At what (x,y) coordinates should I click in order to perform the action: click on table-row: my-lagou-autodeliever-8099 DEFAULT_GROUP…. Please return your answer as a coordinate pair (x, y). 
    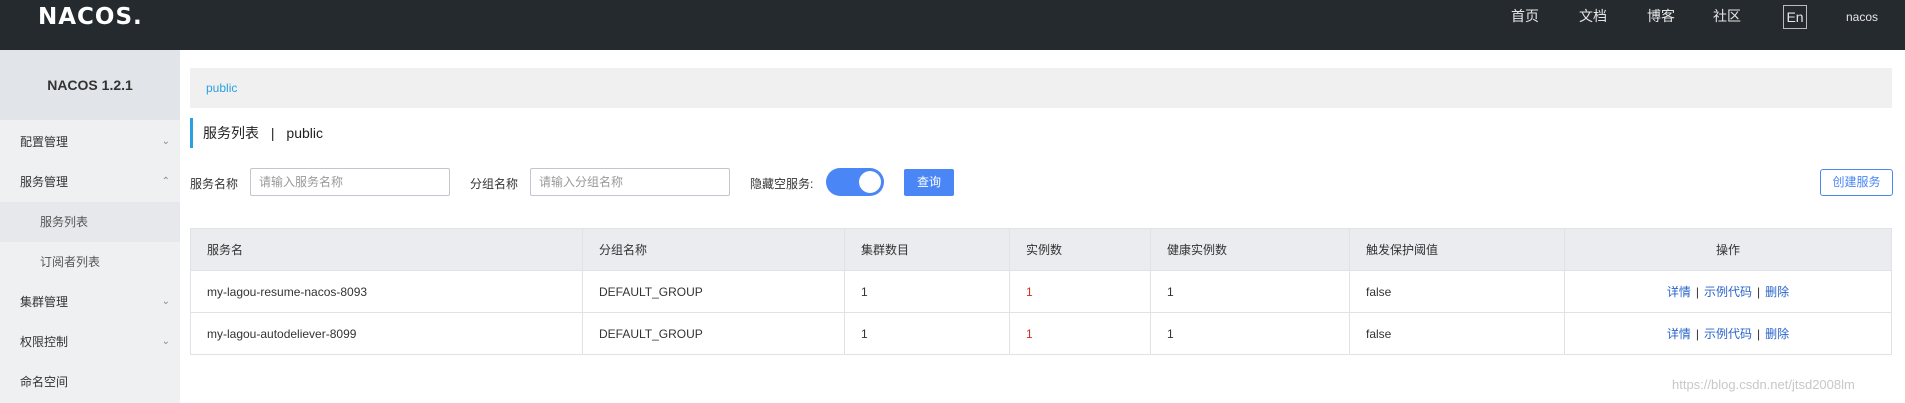
    Looking at the image, I should click on (1041, 333).